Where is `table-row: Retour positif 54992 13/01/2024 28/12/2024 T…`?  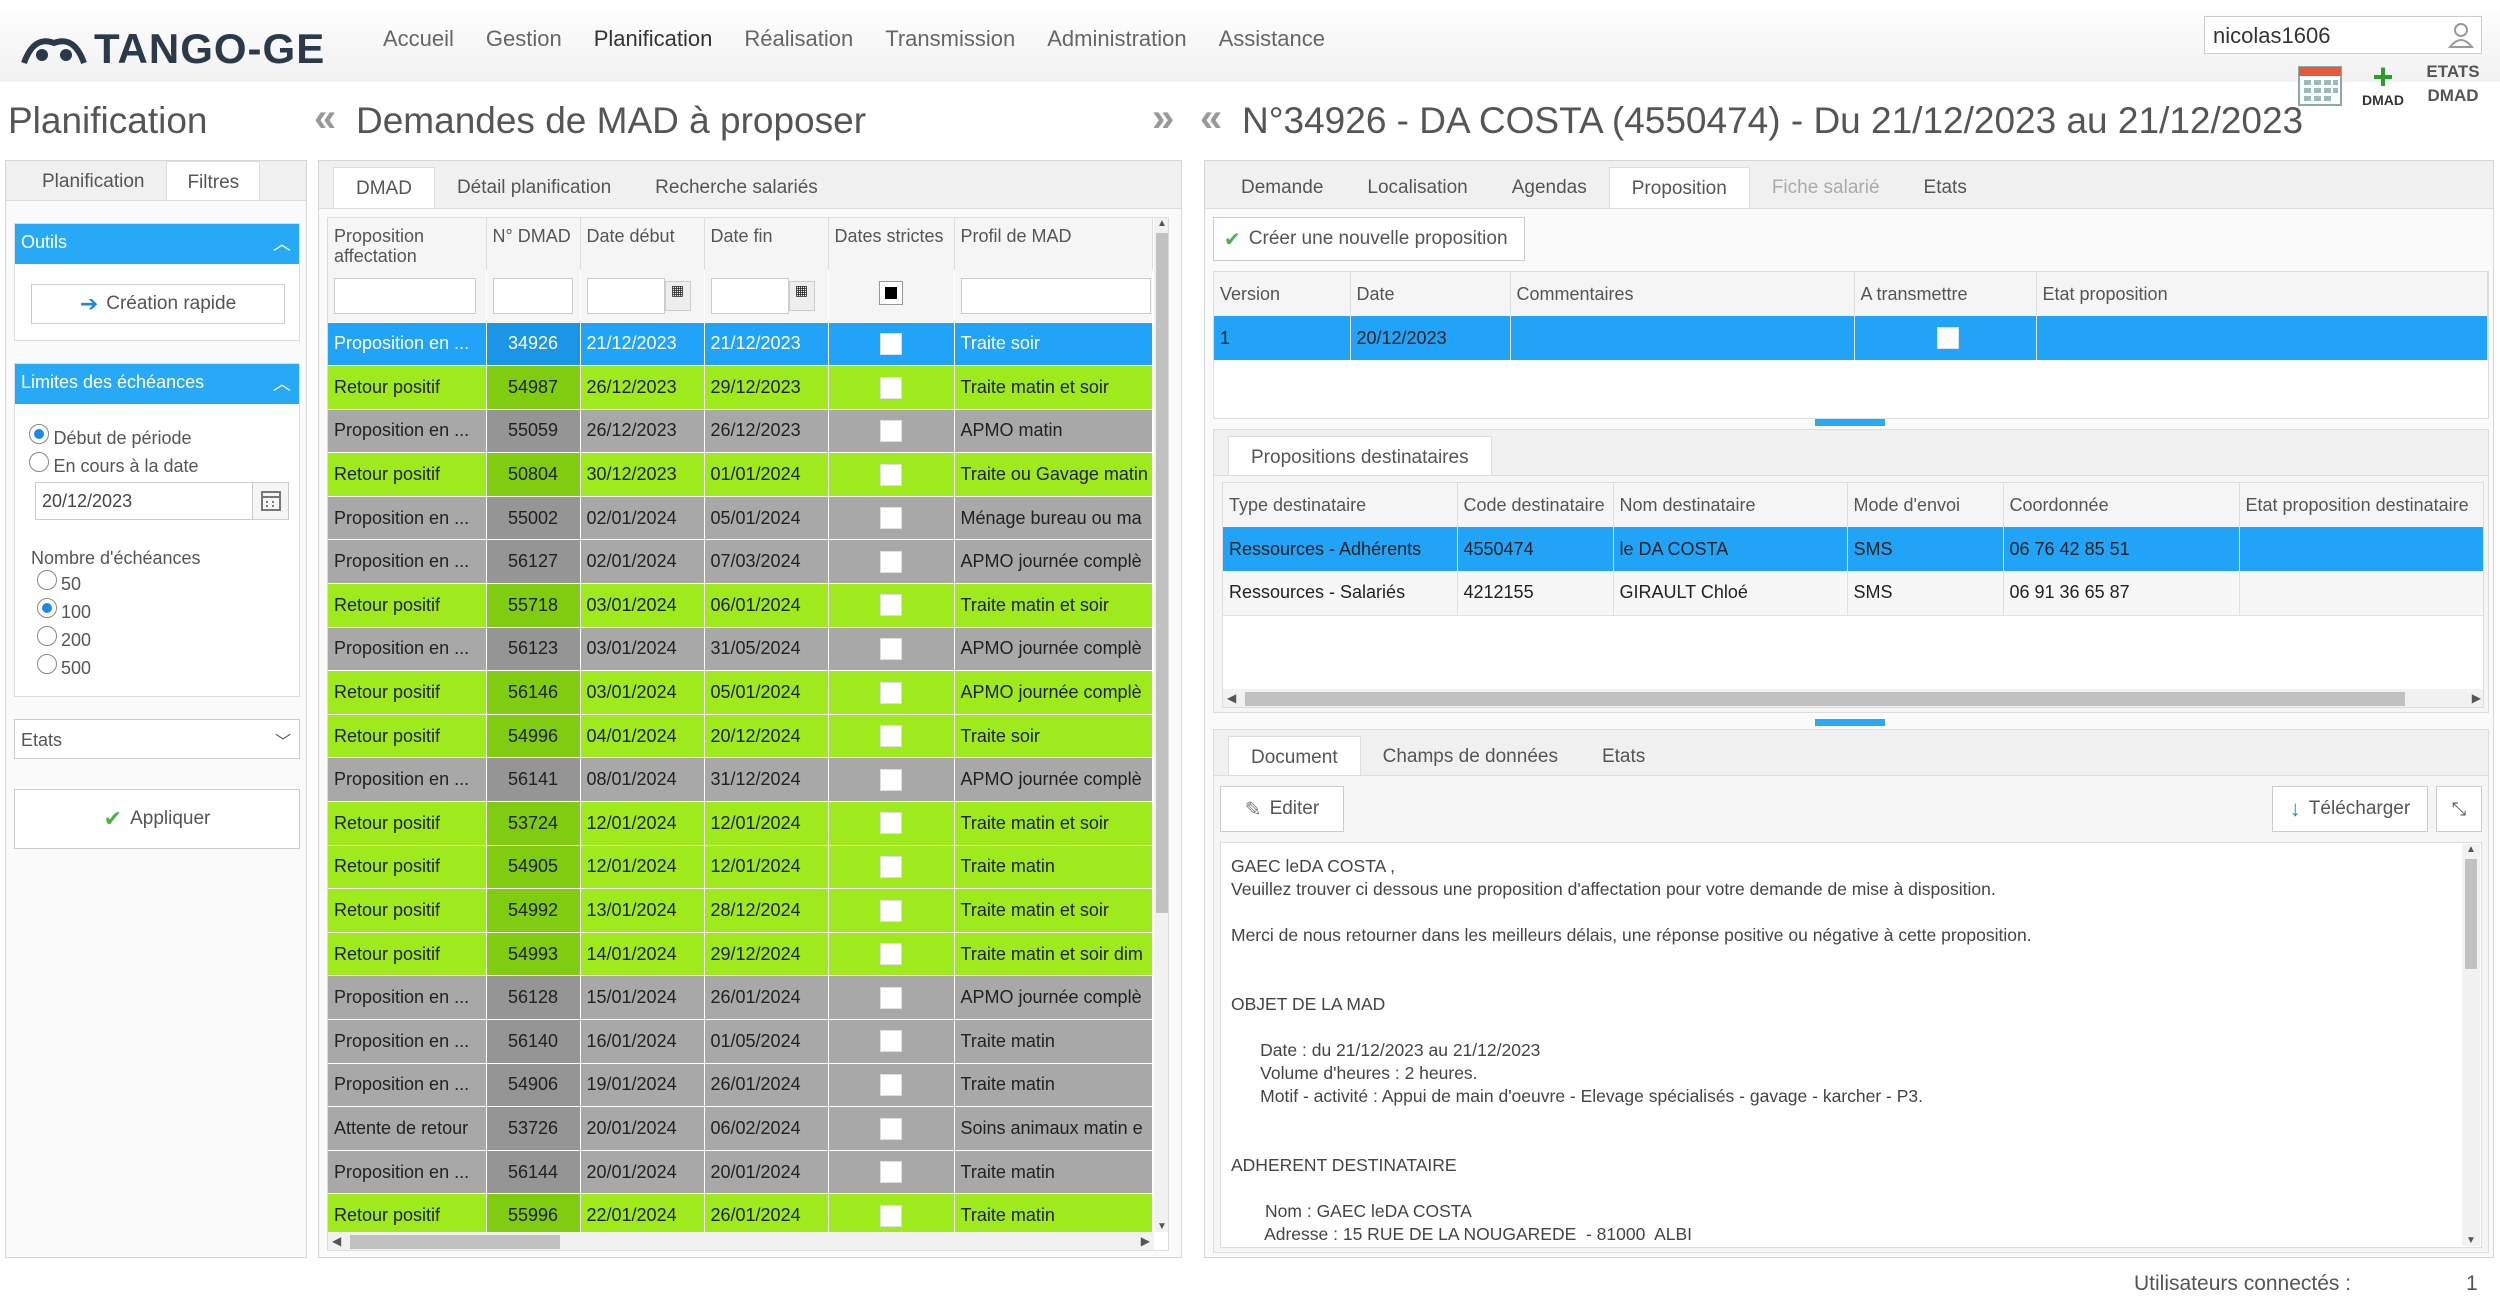
table-row: Retour positif 54992 13/01/2024 28/12/2024 T… is located at coordinates (740, 910).